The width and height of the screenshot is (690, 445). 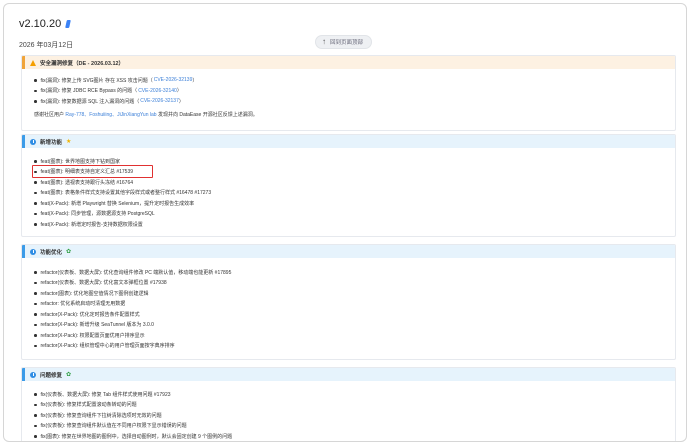 What do you see at coordinates (349, 293) in the screenshot?
I see `list-item: refactor(图表): 优化地图空值情况下图例创建逻辑` at bounding box center [349, 293].